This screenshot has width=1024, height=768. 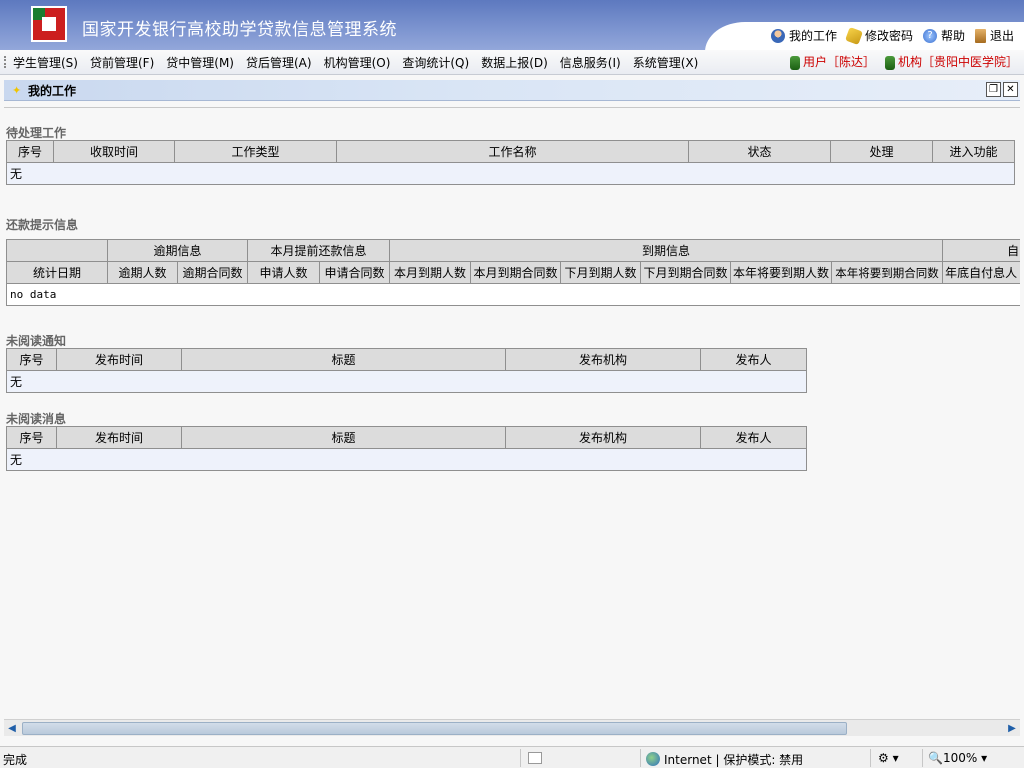 I want to click on scroll-right-icon: ▶, so click(x=1012, y=728).